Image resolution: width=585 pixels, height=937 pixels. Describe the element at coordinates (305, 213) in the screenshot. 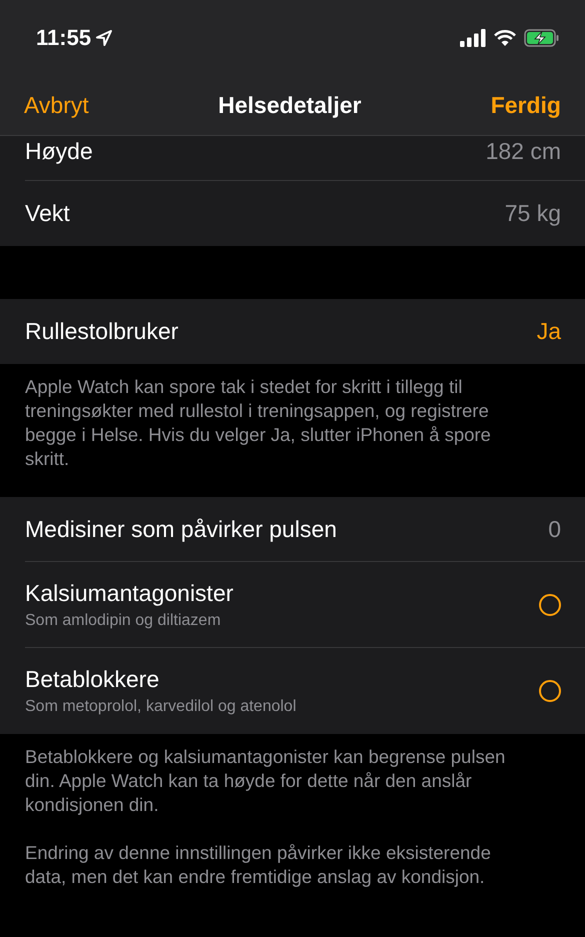

I see `list-row: Vekt 75 kg` at that location.